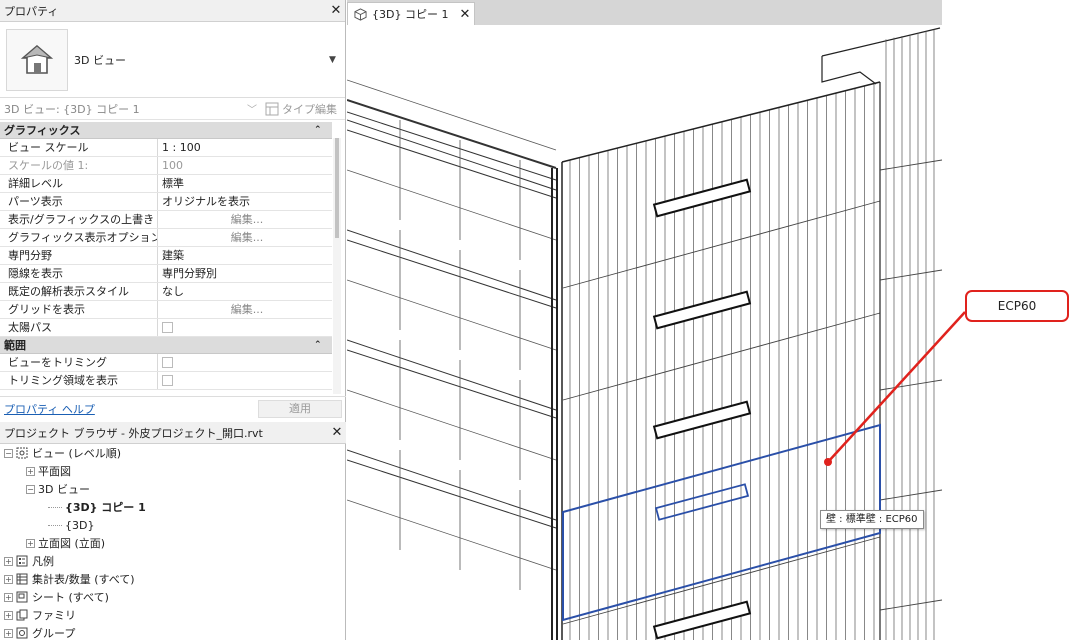 This screenshot has width=1069, height=642. What do you see at coordinates (173, 561) in the screenshot?
I see `browser-tree-item: + 凡例` at bounding box center [173, 561].